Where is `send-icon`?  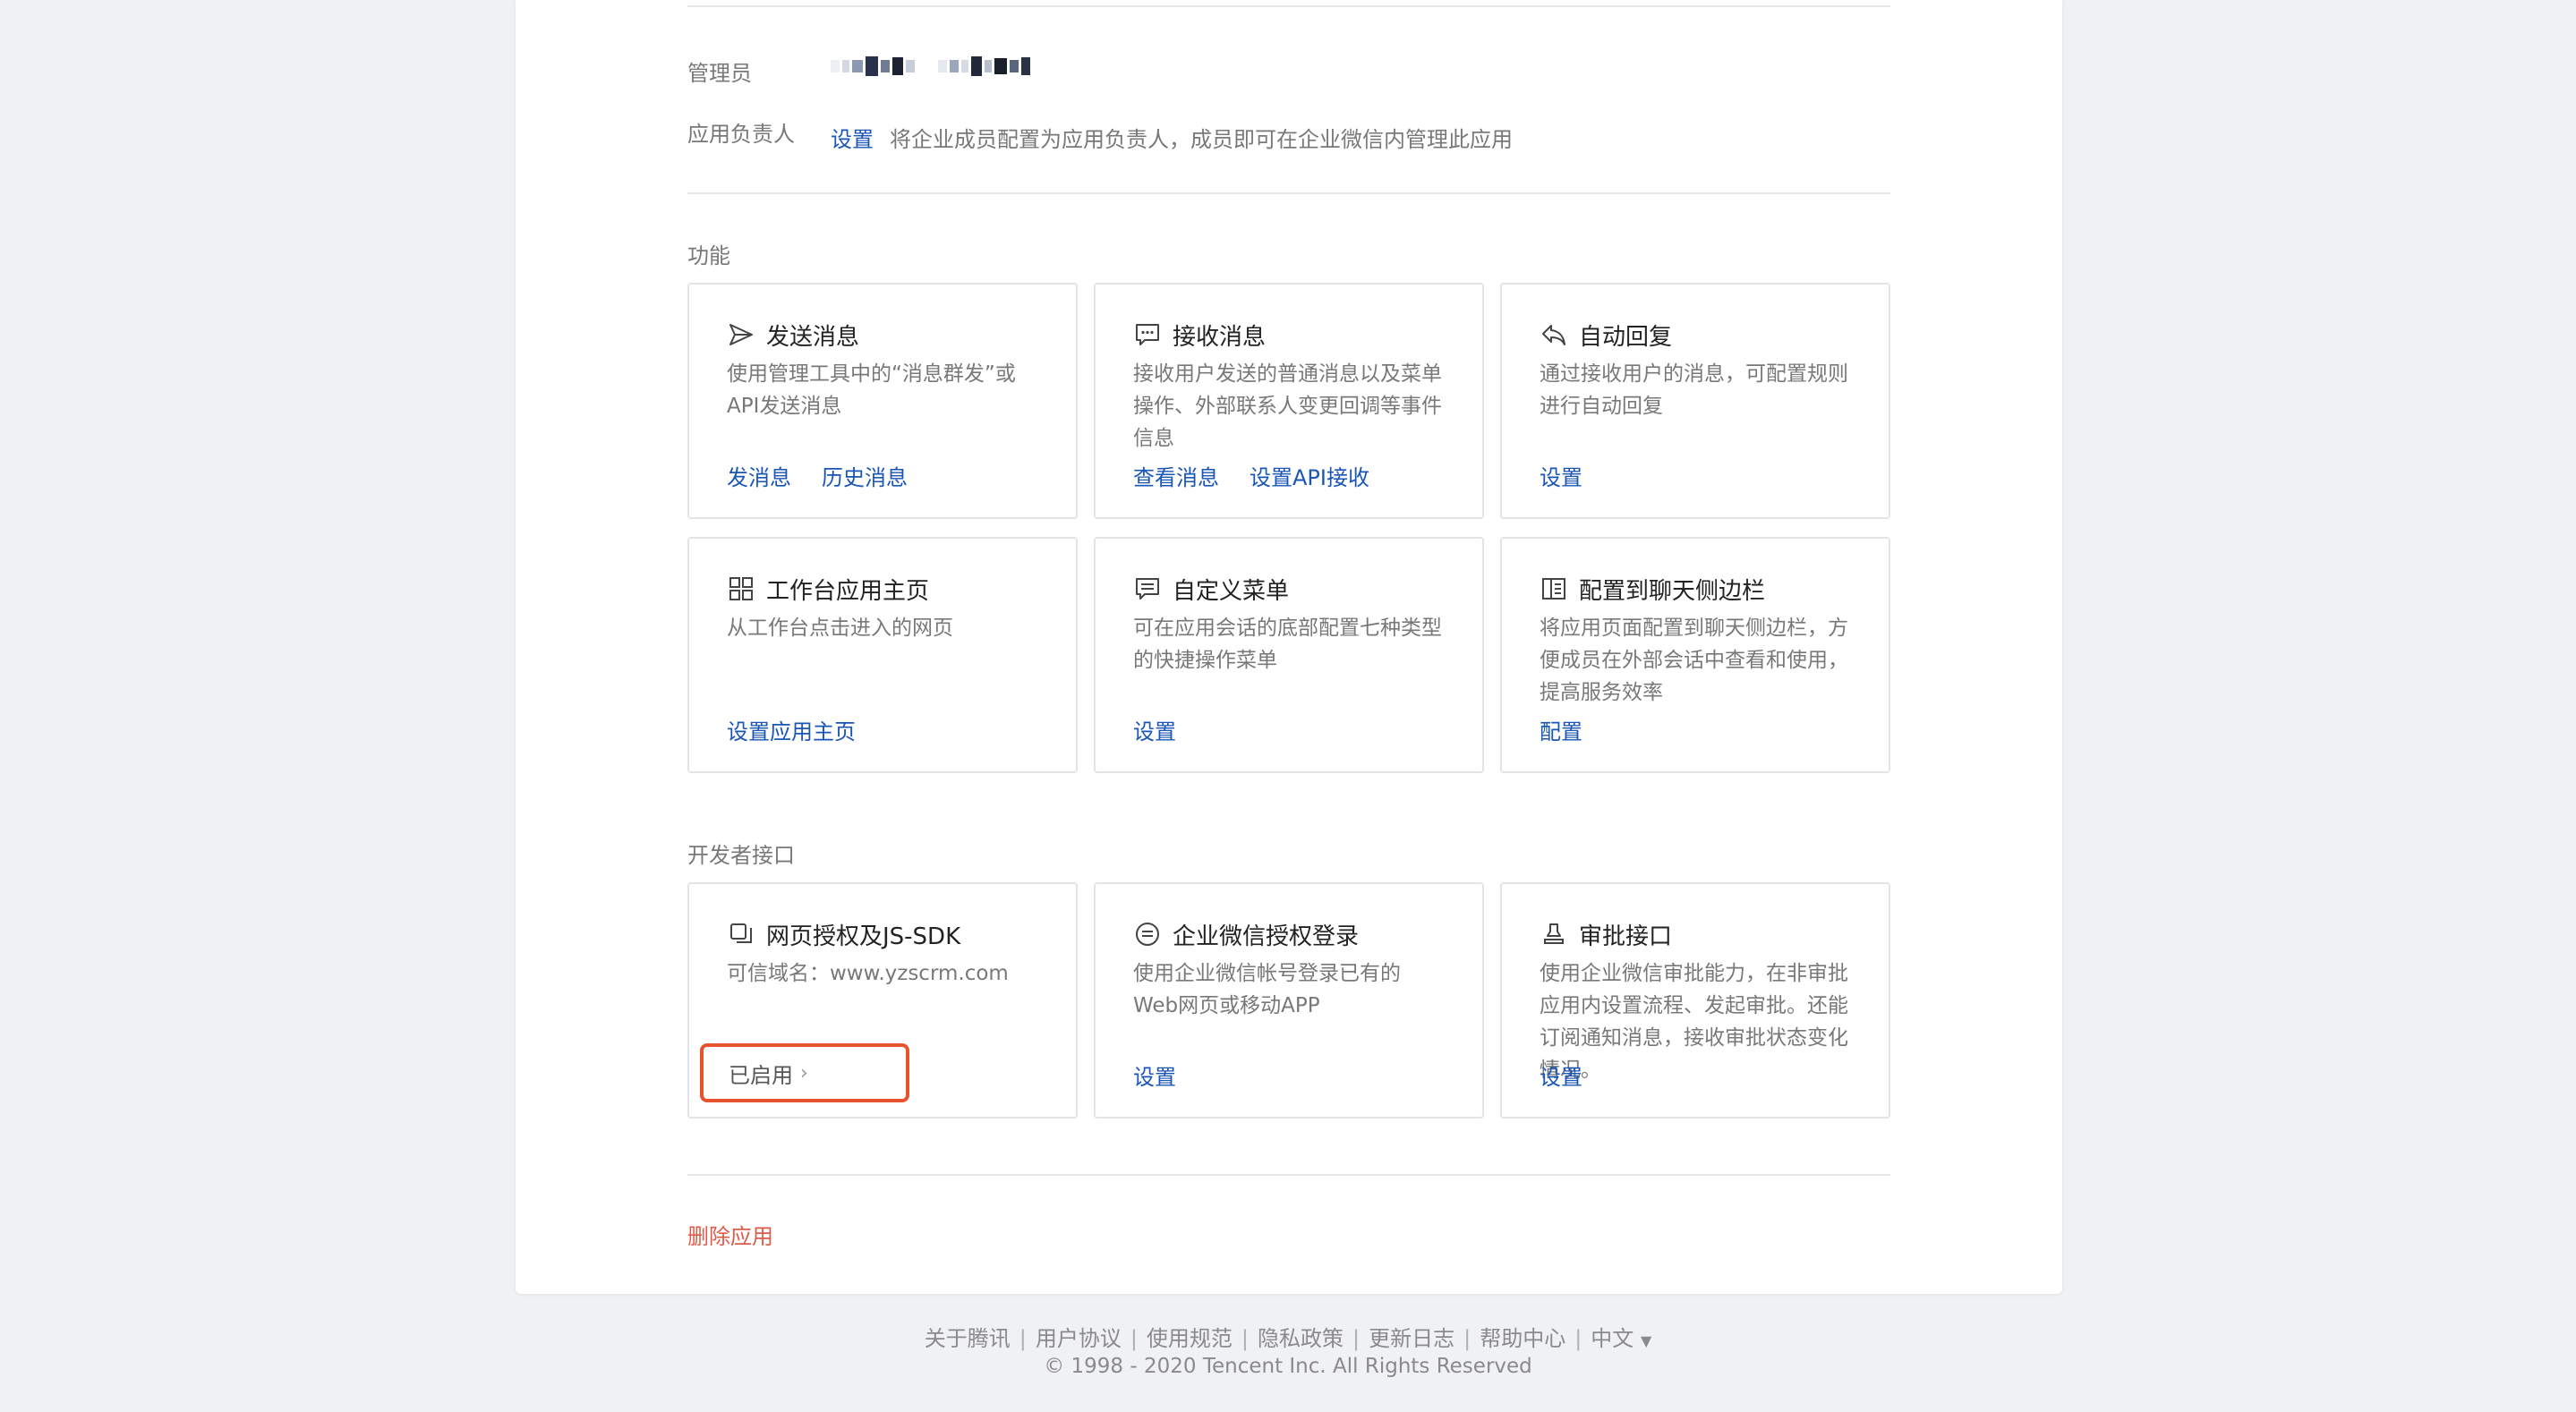 send-icon is located at coordinates (741, 335).